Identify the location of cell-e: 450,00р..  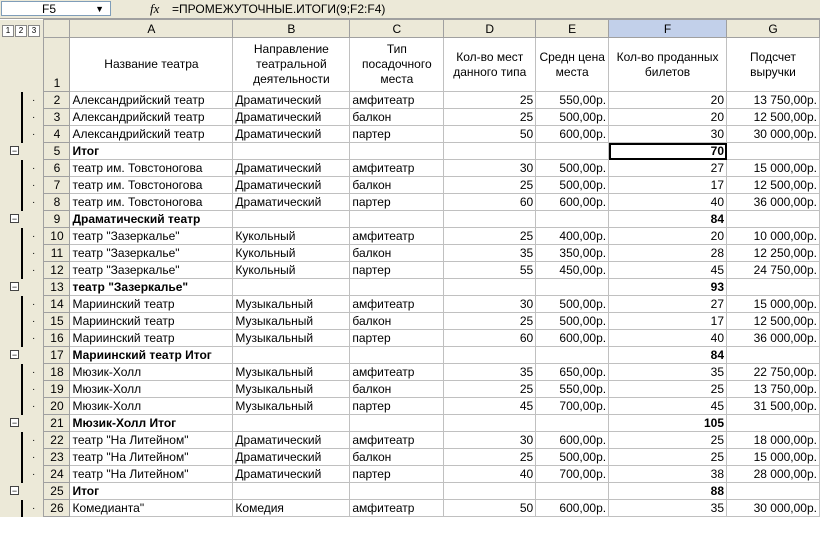
(572, 270).